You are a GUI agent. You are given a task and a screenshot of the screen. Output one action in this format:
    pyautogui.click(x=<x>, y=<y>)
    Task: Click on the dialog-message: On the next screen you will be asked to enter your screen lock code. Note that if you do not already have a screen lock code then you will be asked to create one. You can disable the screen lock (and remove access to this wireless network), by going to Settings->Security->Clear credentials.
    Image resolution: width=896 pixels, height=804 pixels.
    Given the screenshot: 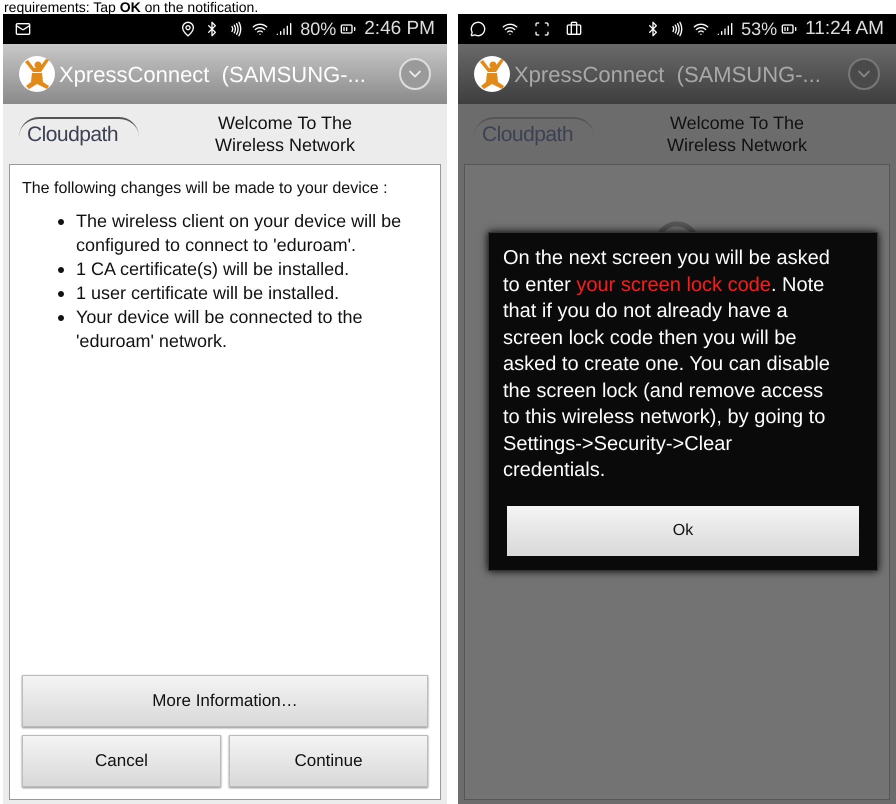 What is the action you would take?
    pyautogui.click(x=667, y=364)
    